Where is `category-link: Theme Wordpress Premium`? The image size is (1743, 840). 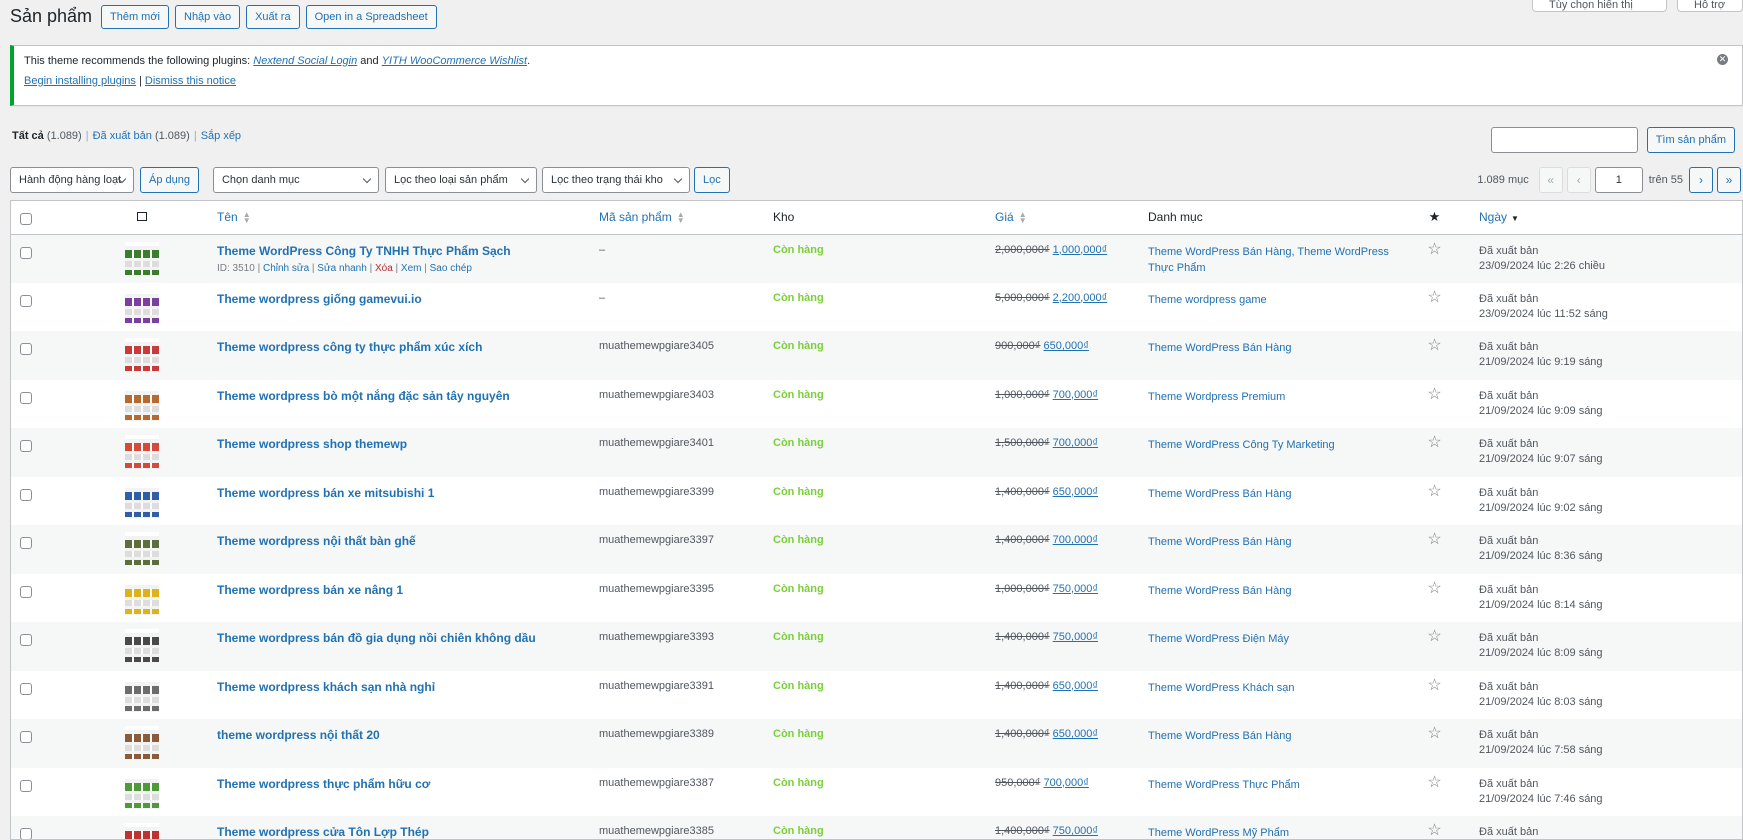
category-link: Theme Wordpress Premium is located at coordinates (1216, 397).